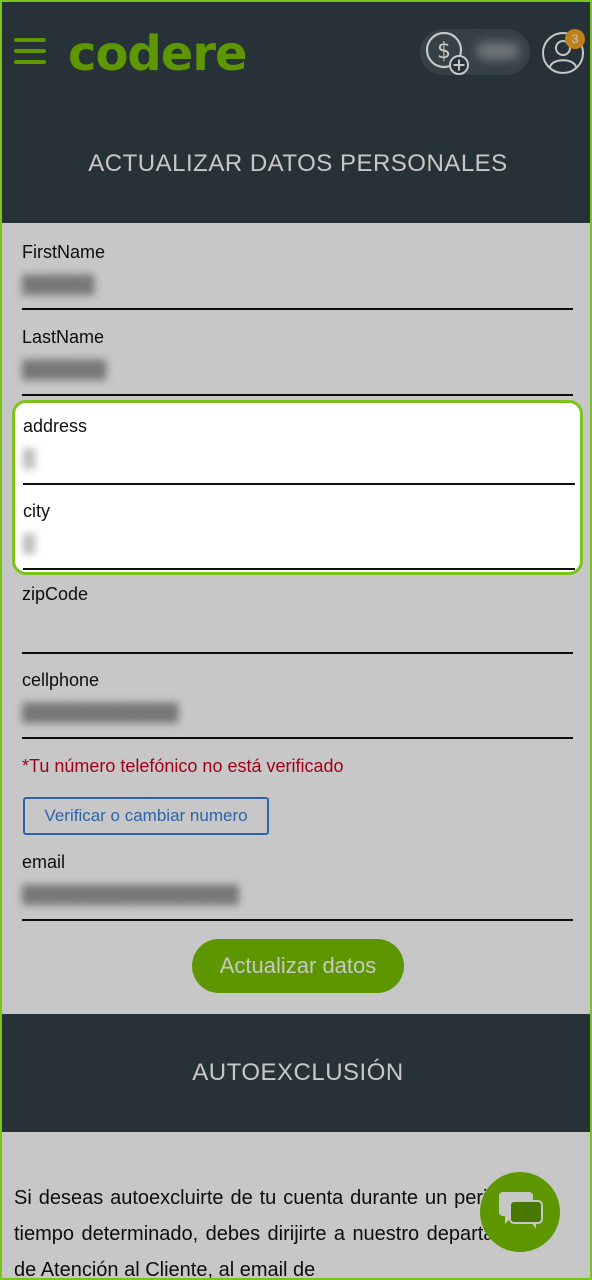 The image size is (592, 1280). I want to click on firstname-label: FirstName, so click(64, 252).